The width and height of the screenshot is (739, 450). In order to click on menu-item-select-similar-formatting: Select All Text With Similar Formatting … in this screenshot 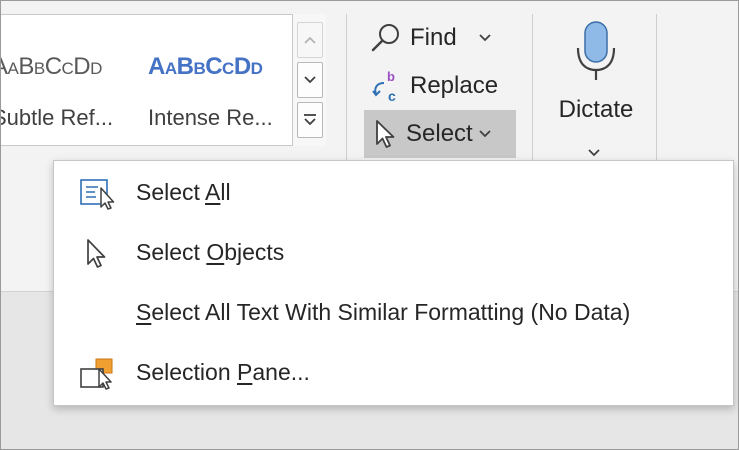, I will do `click(393, 313)`.